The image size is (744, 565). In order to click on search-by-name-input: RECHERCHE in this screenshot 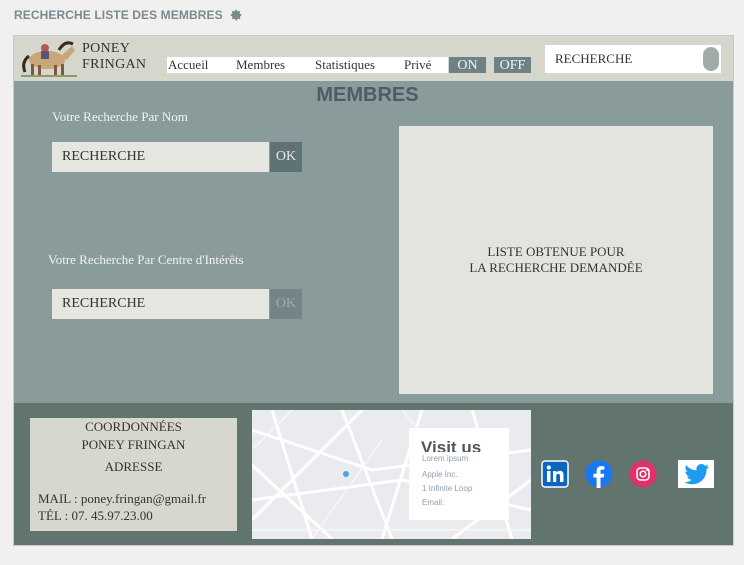, I will do `click(160, 157)`.